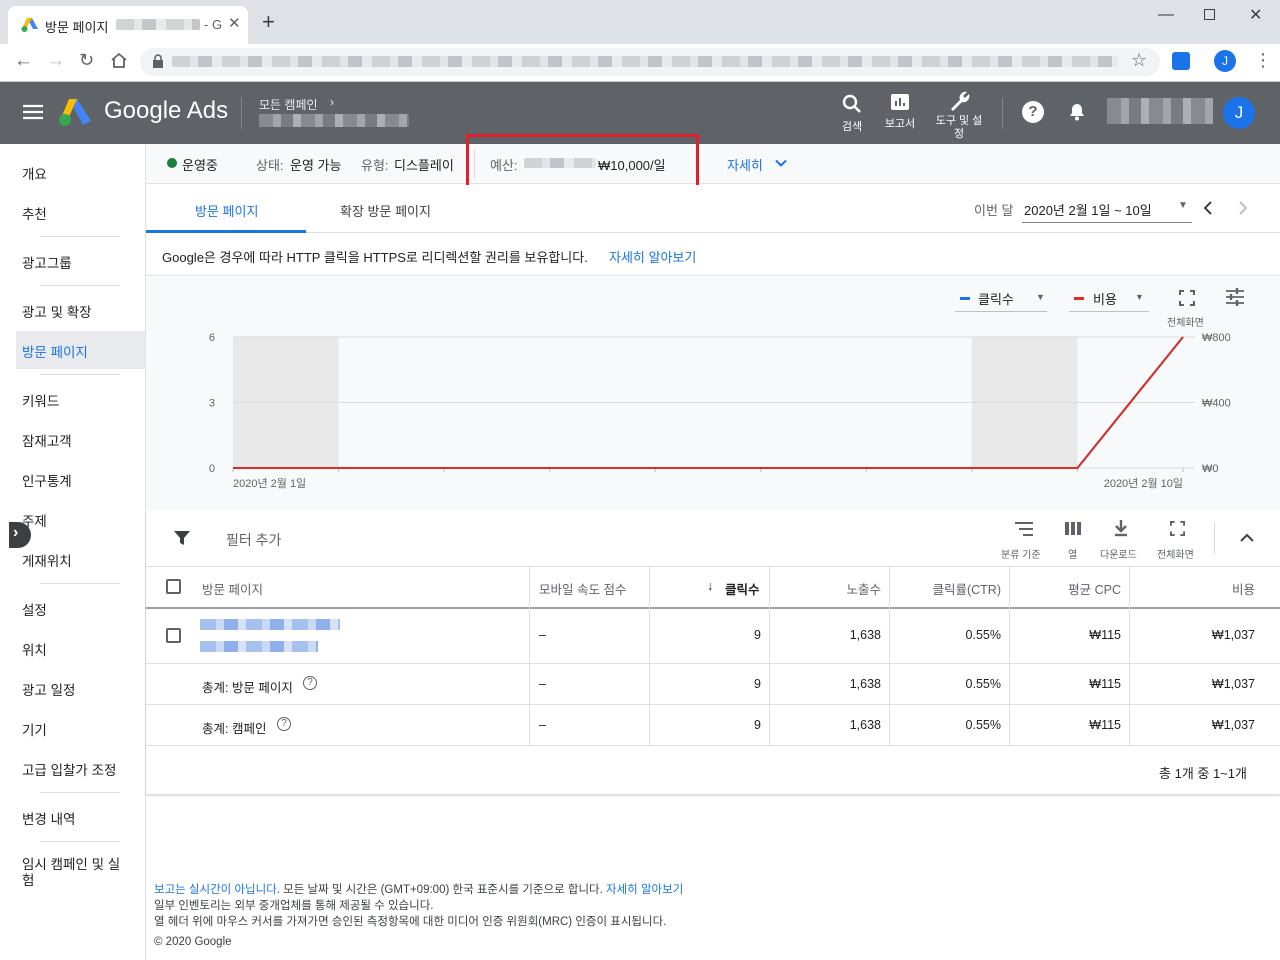  Describe the element at coordinates (1263, 60) in the screenshot. I see `browser-menu-icon: ⋮` at that location.